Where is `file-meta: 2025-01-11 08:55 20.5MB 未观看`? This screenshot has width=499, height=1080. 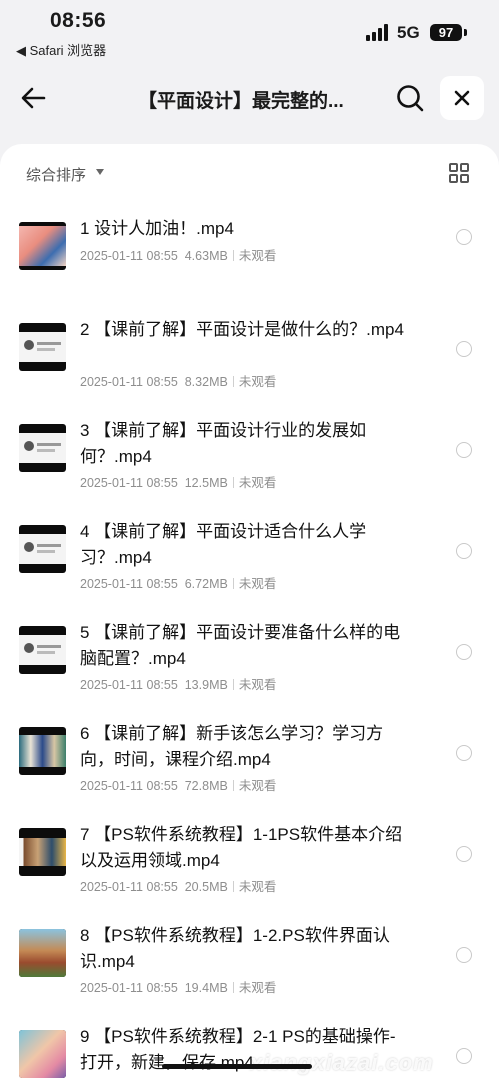 file-meta: 2025-01-11 08:55 20.5MB 未观看 is located at coordinates (178, 885).